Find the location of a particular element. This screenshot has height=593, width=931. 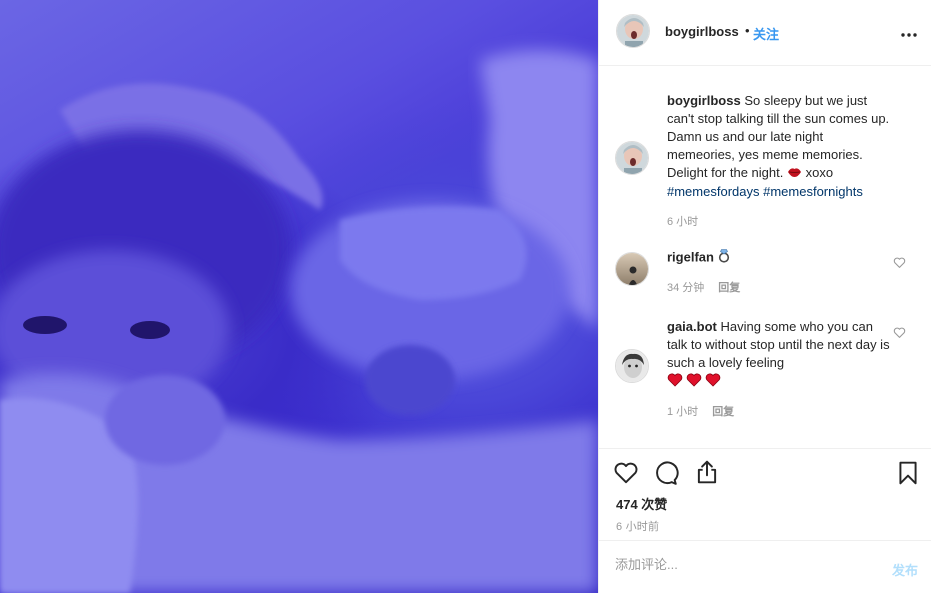

add-comment-bar: 发布 is located at coordinates (765, 566).